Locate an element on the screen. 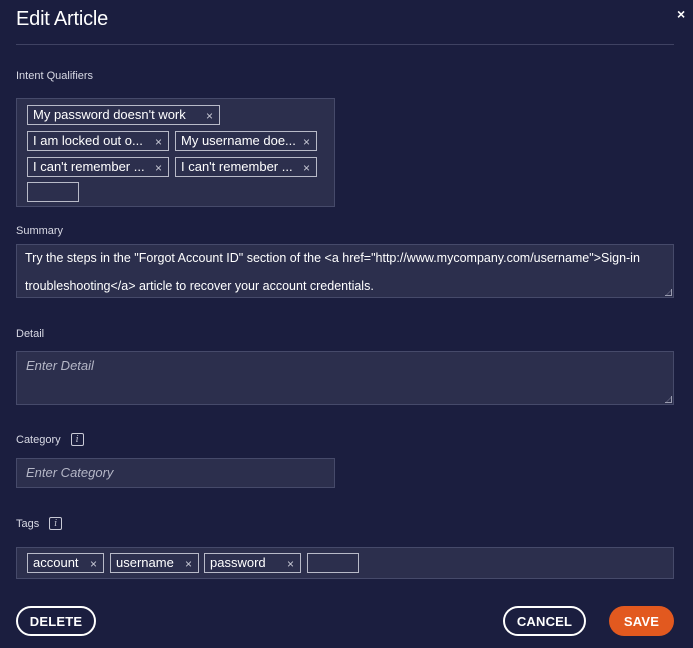 The width and height of the screenshot is (693, 648). intent-qualifier-input is located at coordinates (53, 192).